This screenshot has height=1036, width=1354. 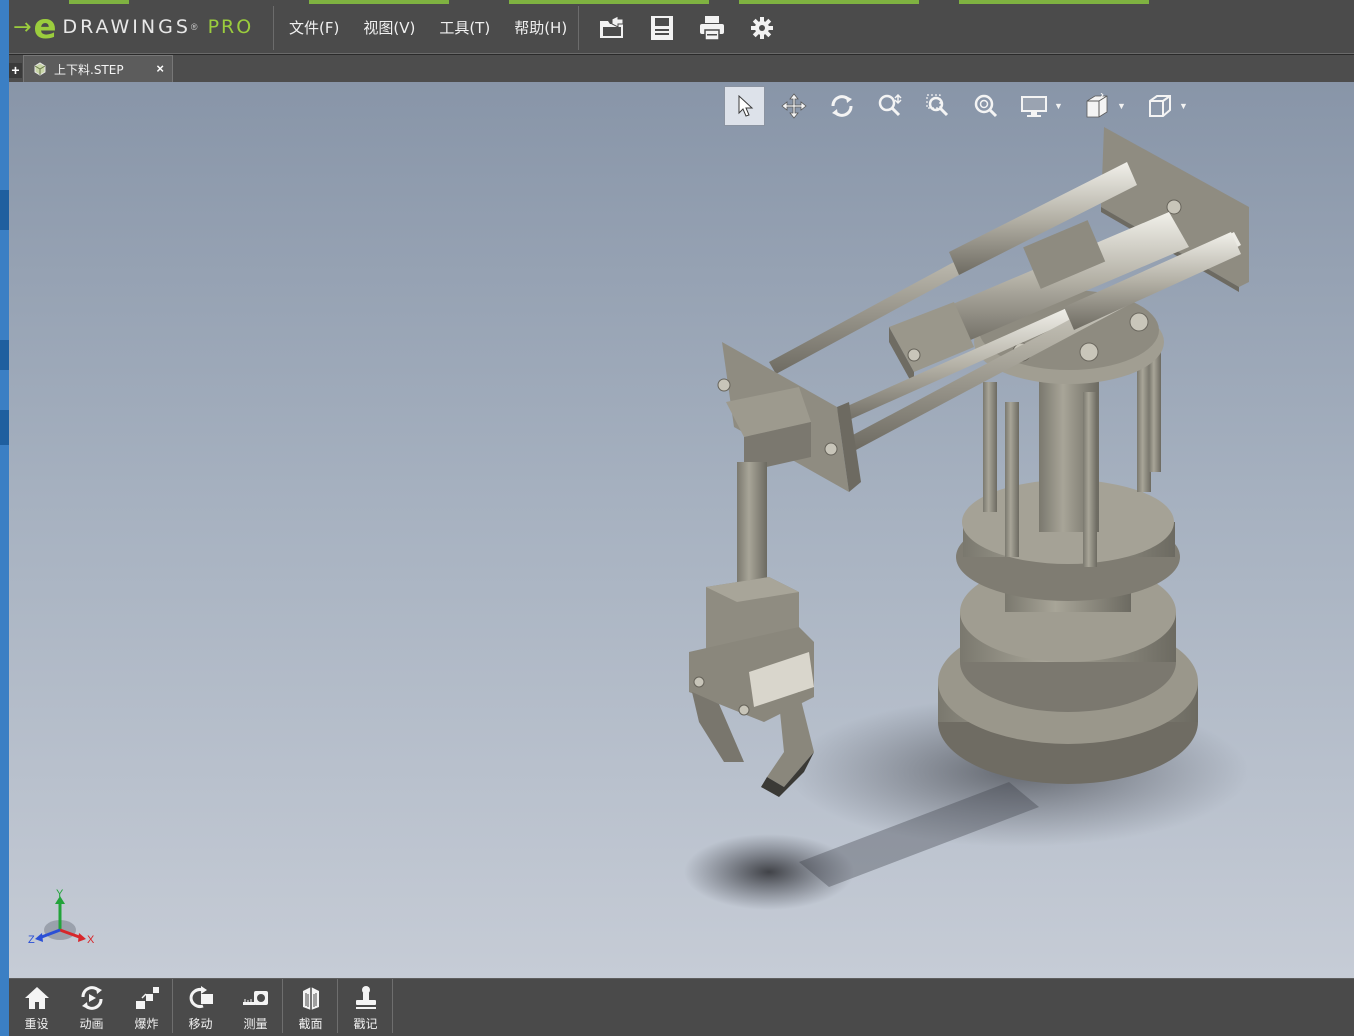 I want to click on zoom-tool-button, so click(x=890, y=106).